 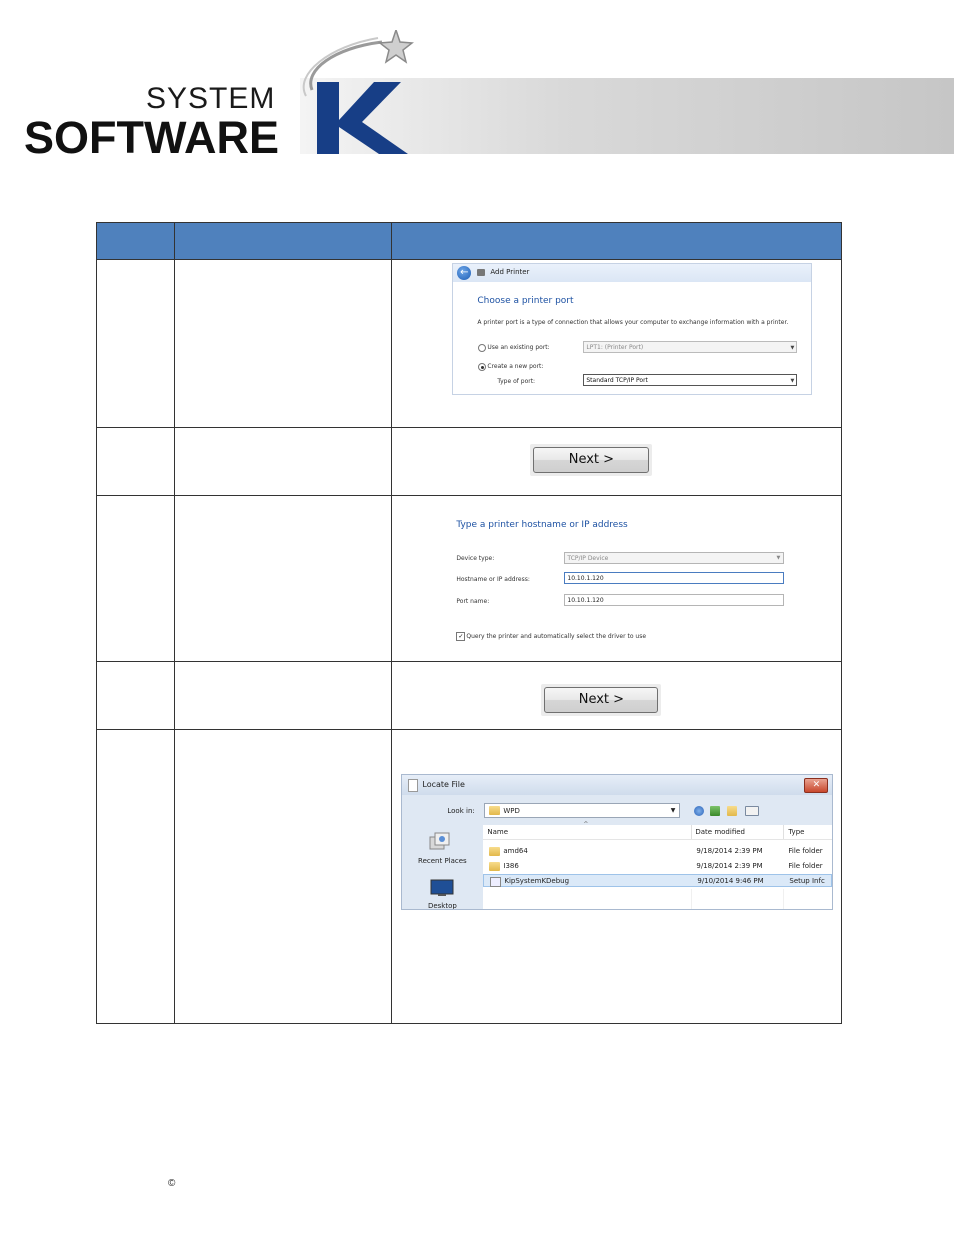 I want to click on file-row: I386 9/18/2014 2:39 PM File folder, so click(x=657, y=866).